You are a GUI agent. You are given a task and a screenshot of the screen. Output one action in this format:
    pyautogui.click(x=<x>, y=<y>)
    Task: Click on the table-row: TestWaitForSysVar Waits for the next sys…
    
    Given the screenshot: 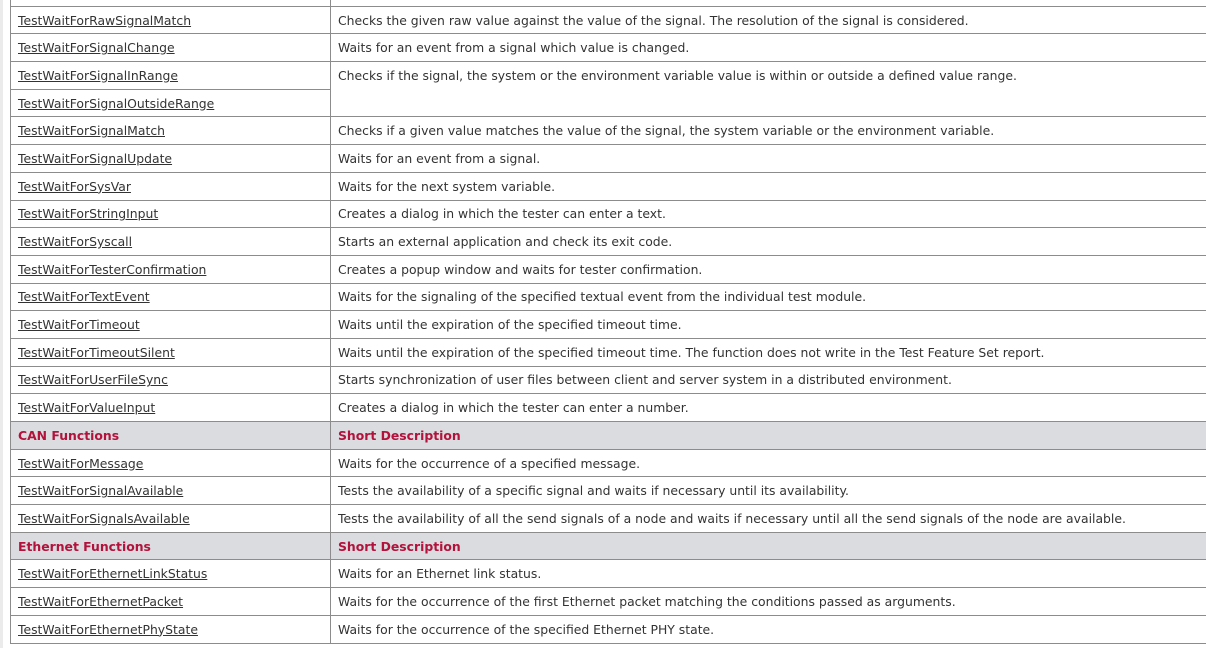 What is the action you would take?
    pyautogui.click(x=608, y=186)
    